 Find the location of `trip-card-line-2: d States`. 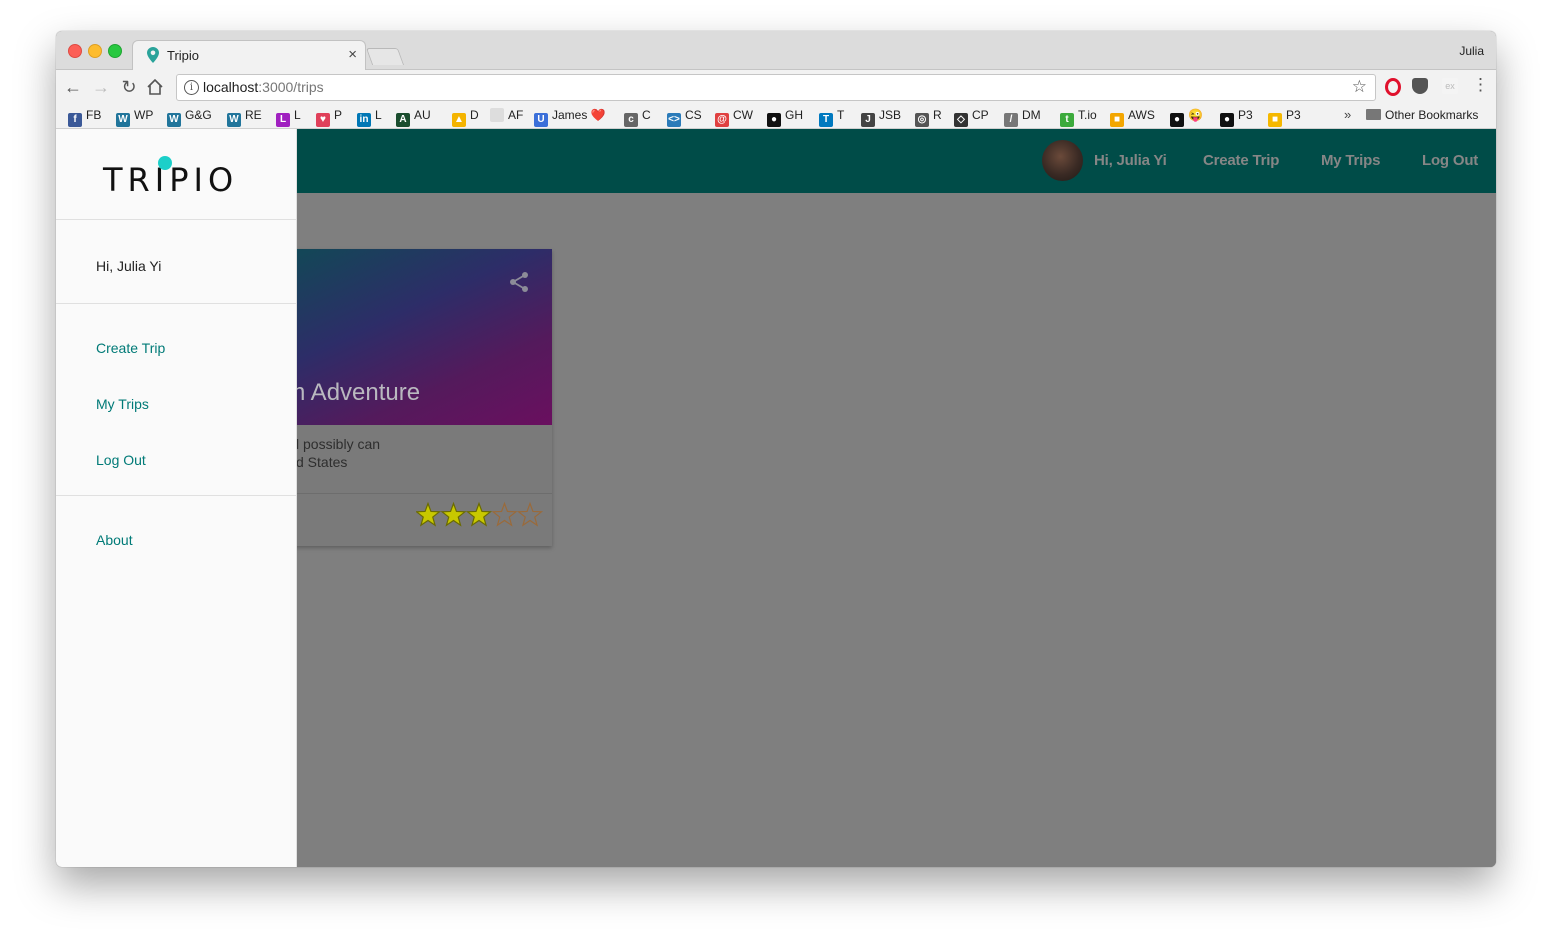

trip-card-line-2: d States is located at coordinates (322, 462).